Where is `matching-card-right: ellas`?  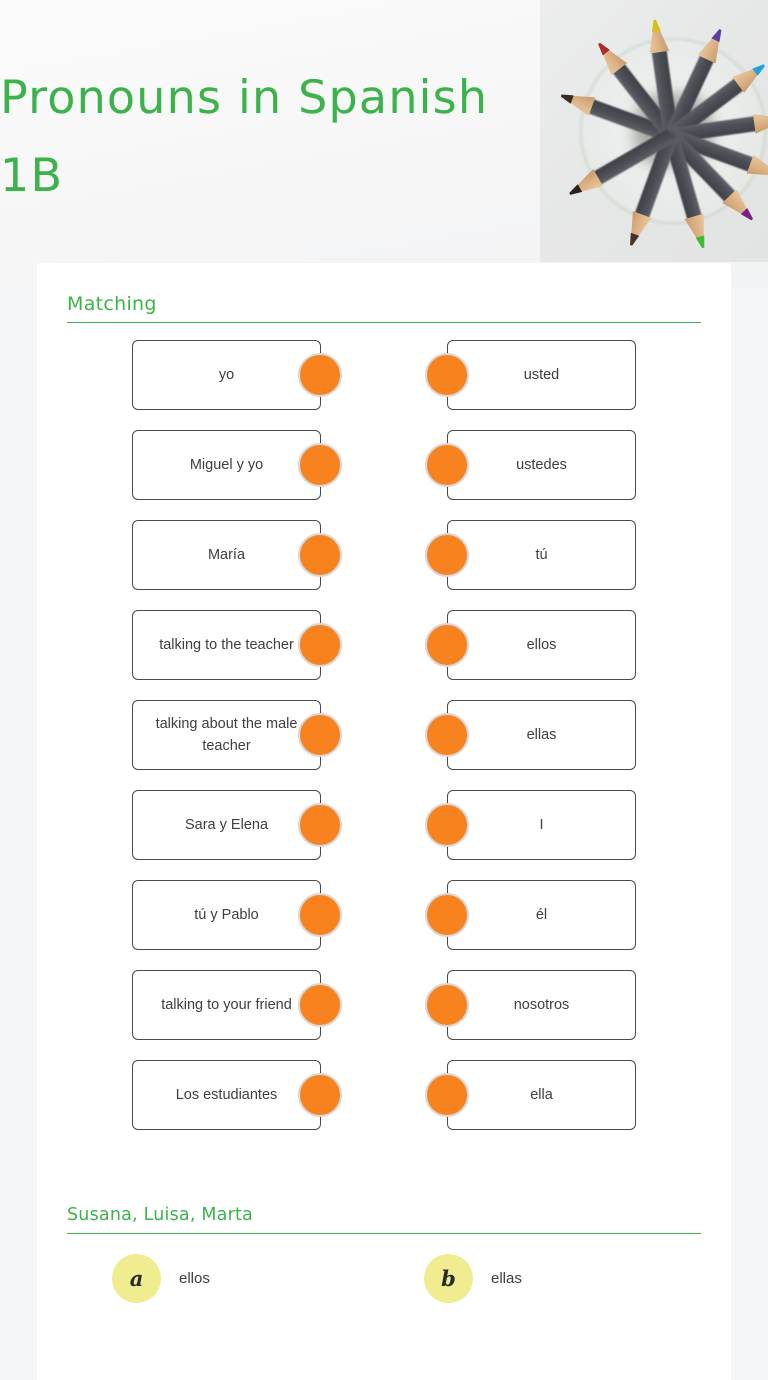 matching-card-right: ellas is located at coordinates (541, 735).